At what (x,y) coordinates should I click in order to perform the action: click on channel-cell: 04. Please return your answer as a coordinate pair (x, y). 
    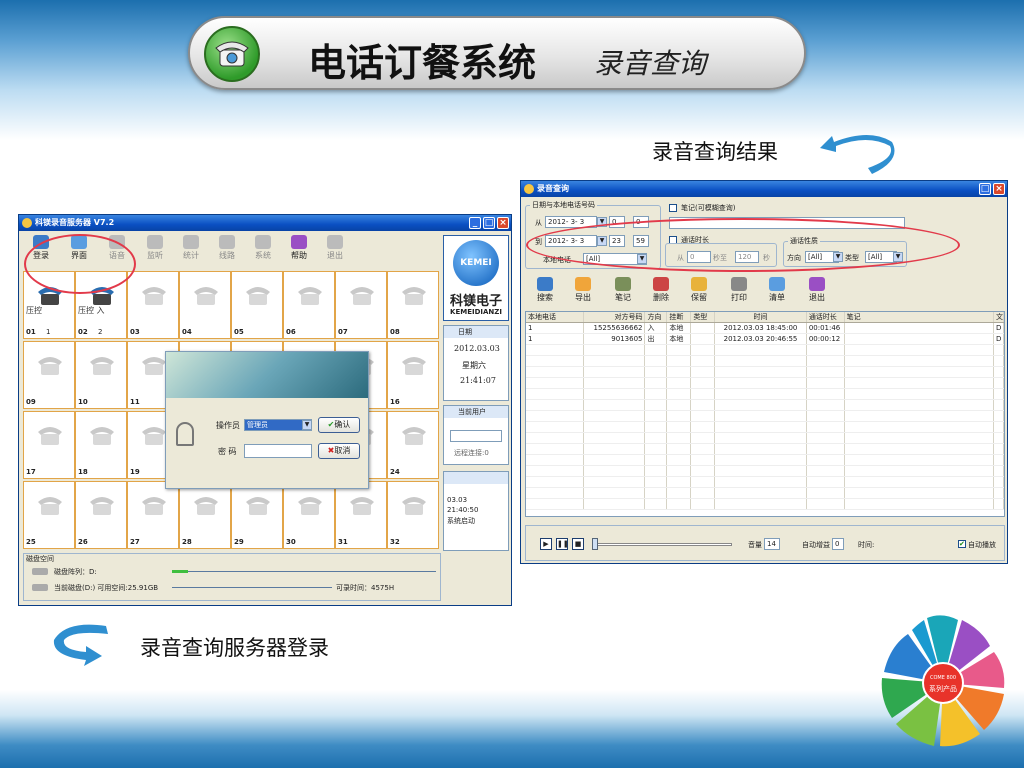
    Looking at the image, I should click on (205, 305).